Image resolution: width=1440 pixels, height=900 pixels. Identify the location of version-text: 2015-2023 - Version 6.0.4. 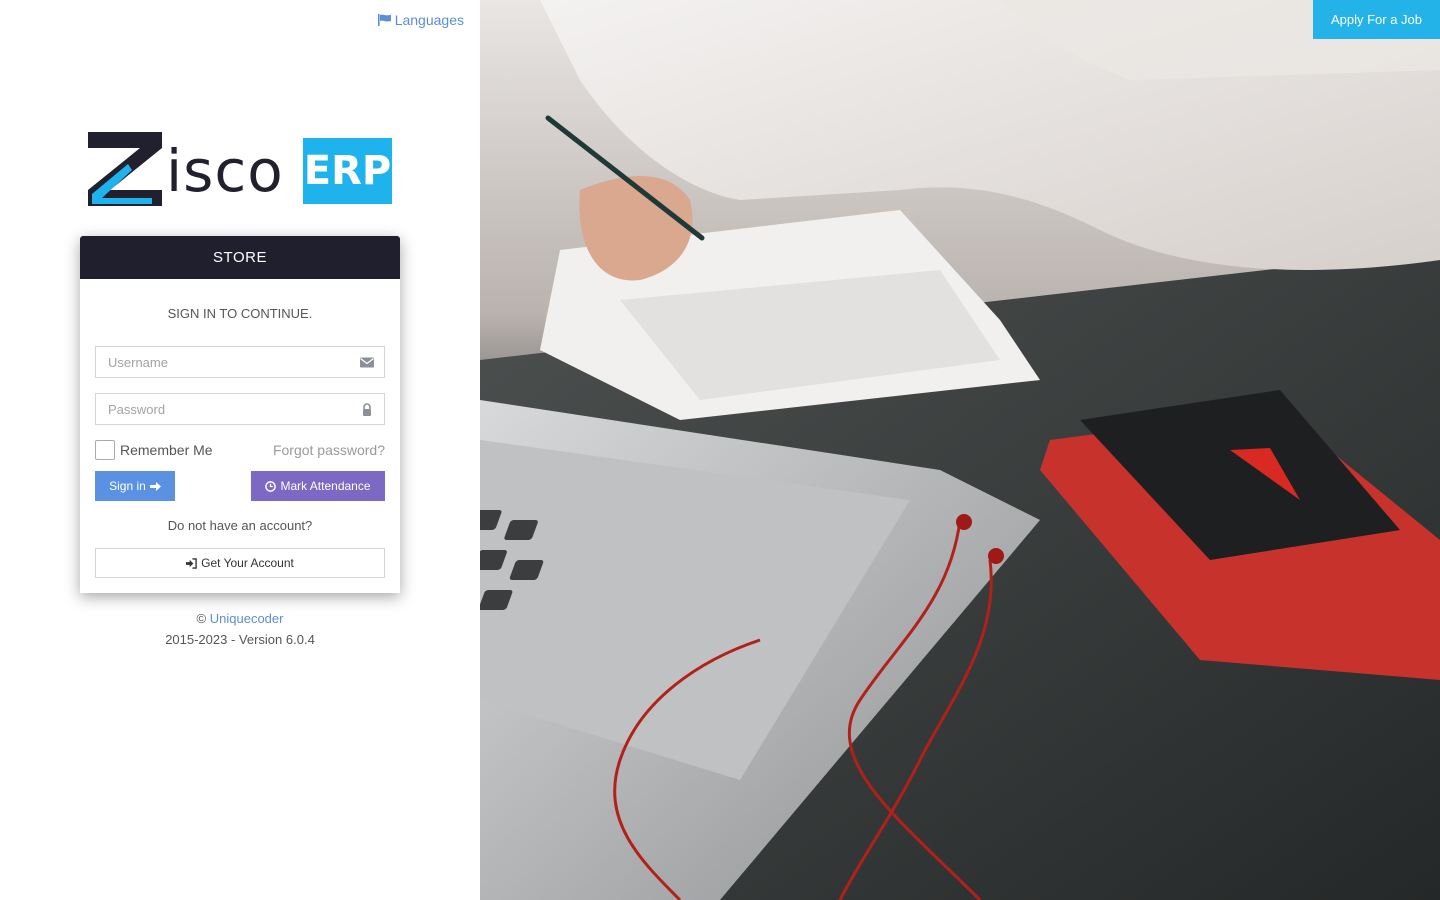
(240, 639).